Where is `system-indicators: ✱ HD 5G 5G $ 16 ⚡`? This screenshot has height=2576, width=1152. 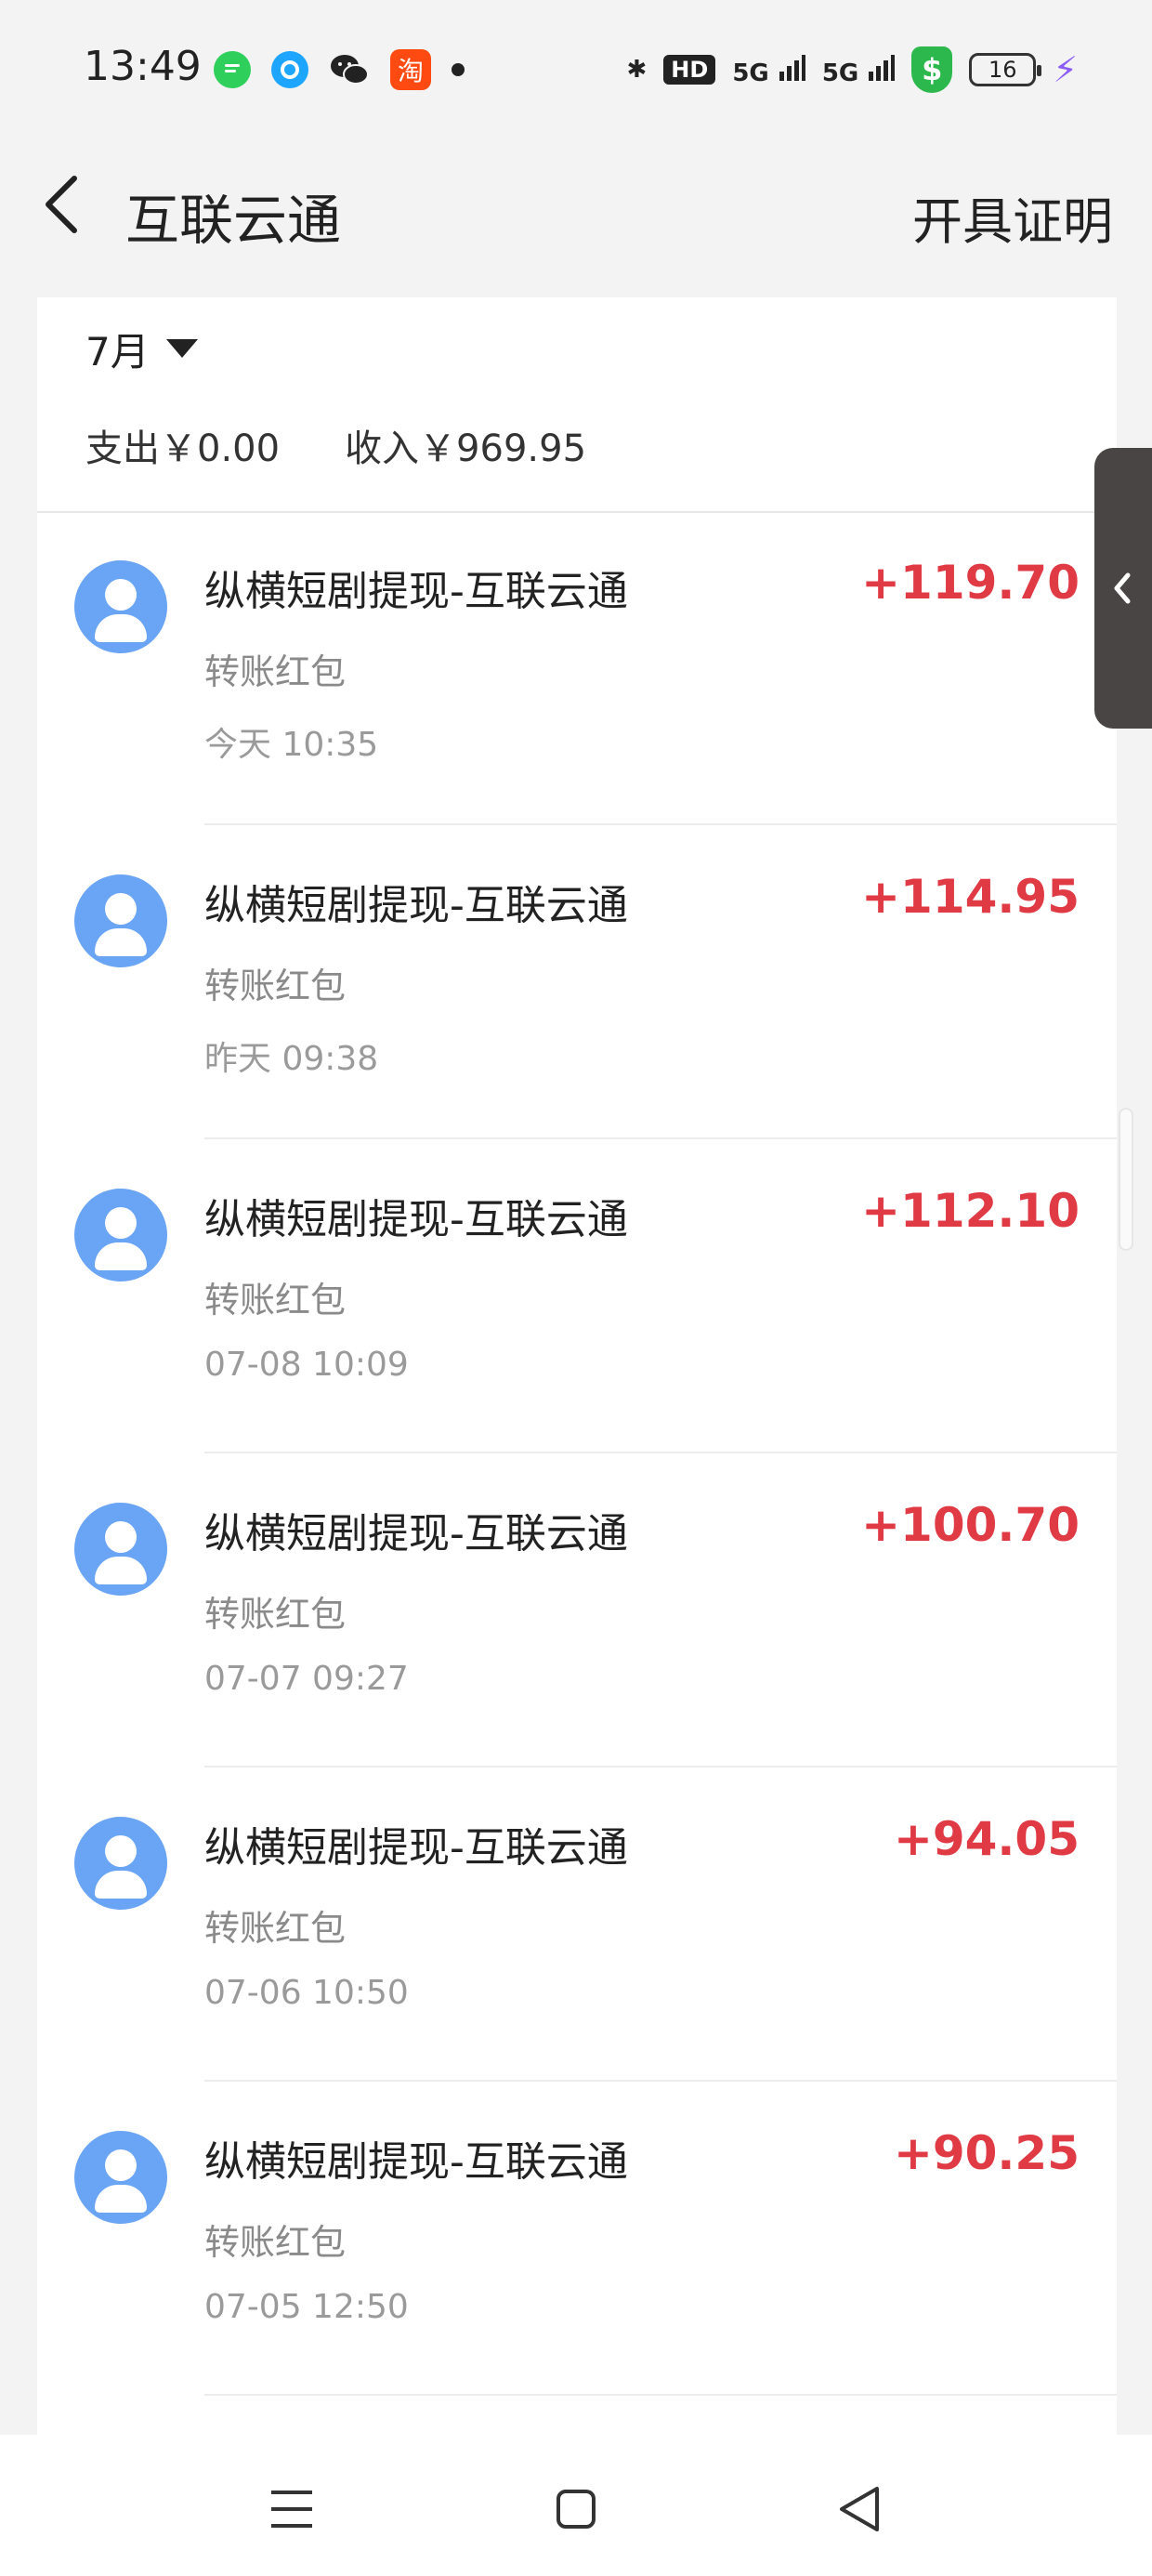
system-indicators: ✱ HD 5G 5G $ 16 ⚡ is located at coordinates (852, 69).